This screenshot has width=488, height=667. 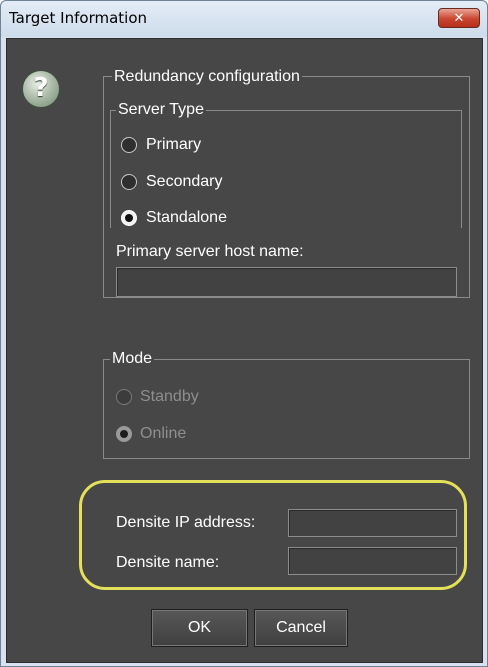 I want to click on cancel-button: Cancel, so click(x=301, y=628).